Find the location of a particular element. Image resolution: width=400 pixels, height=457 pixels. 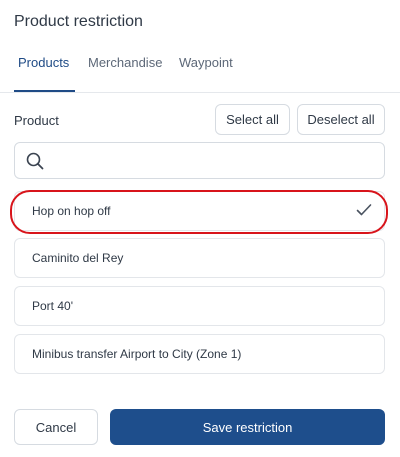

product-search-box is located at coordinates (199, 160).